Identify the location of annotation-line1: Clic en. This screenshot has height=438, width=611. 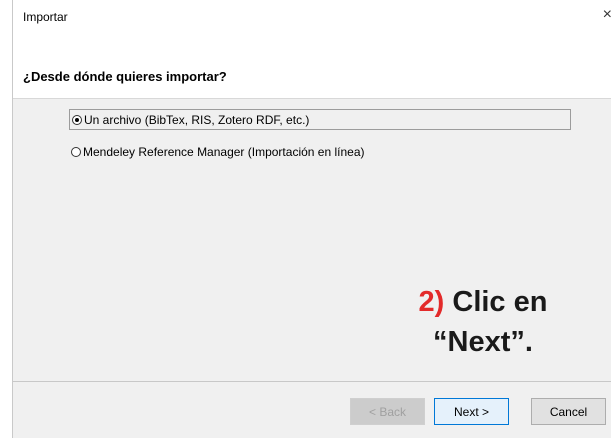
(496, 302).